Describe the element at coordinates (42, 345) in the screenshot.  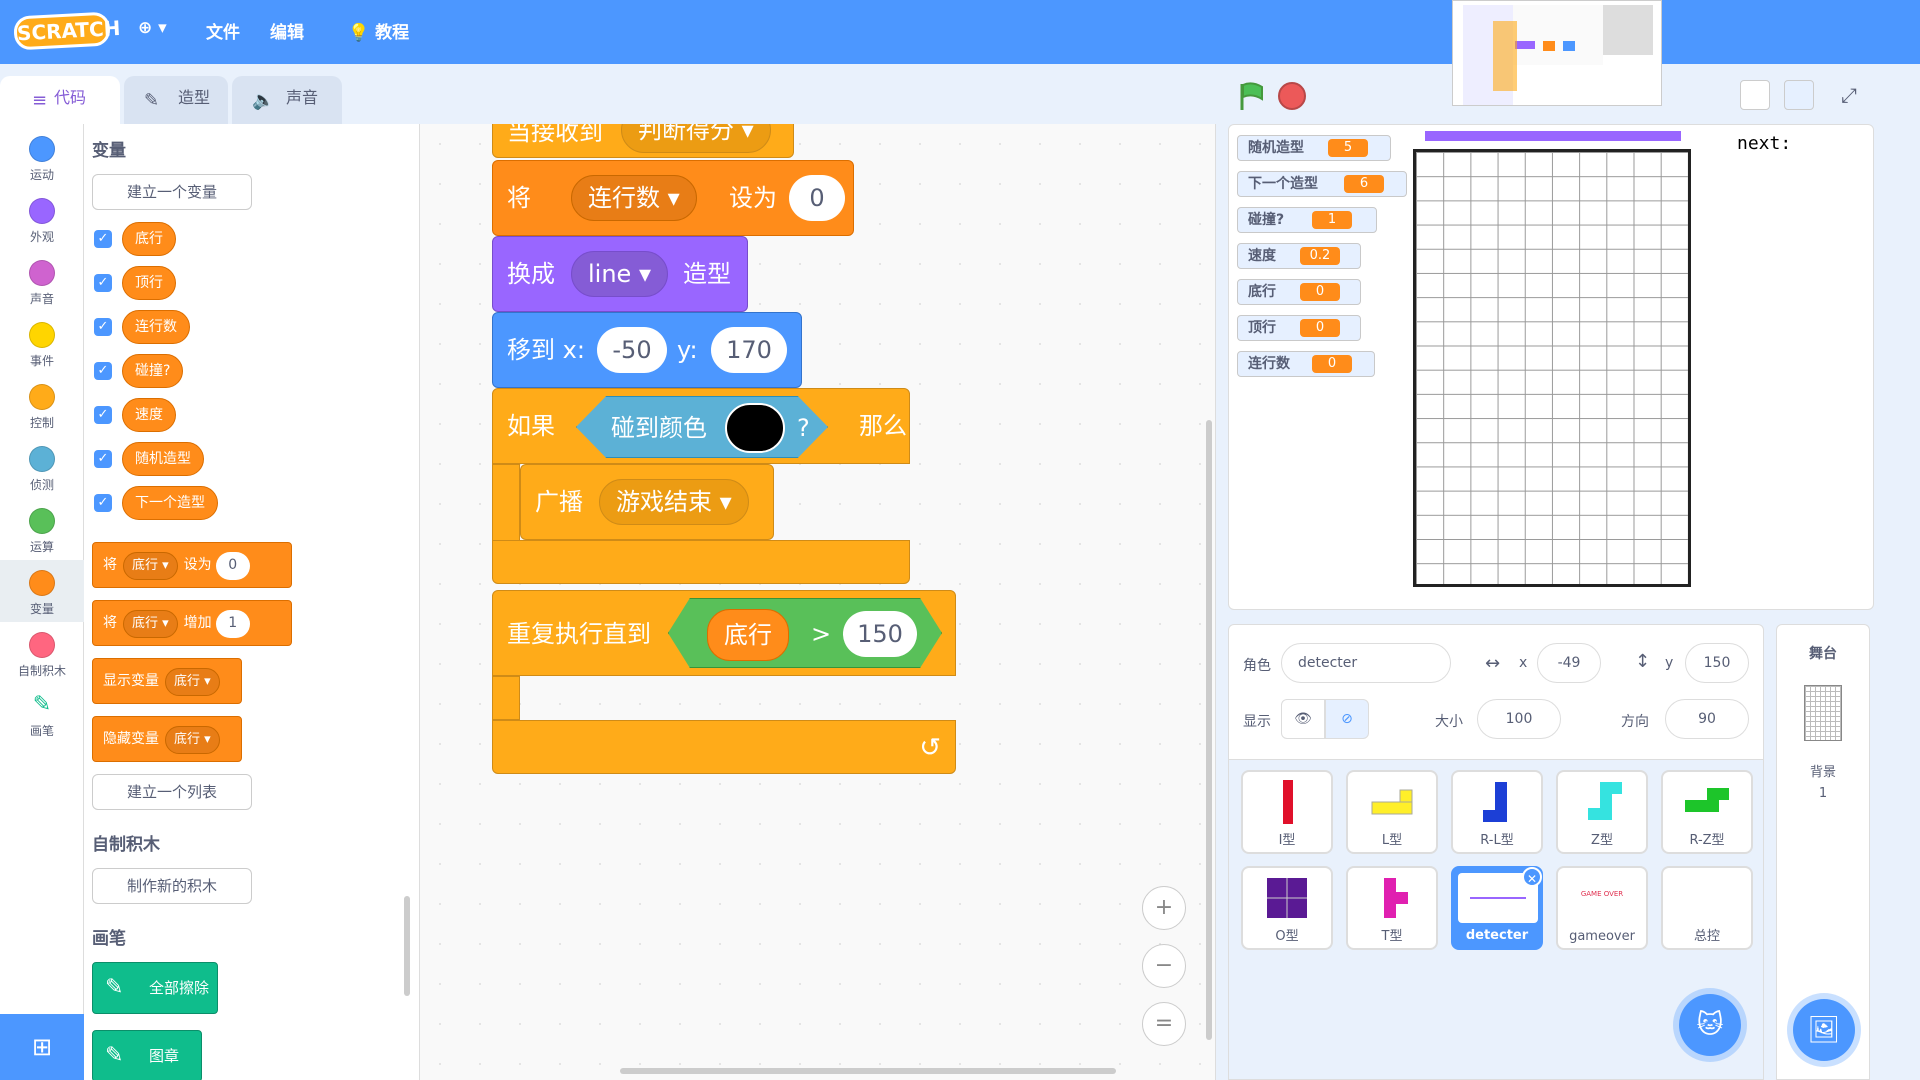
I see `category-events: 事件` at that location.